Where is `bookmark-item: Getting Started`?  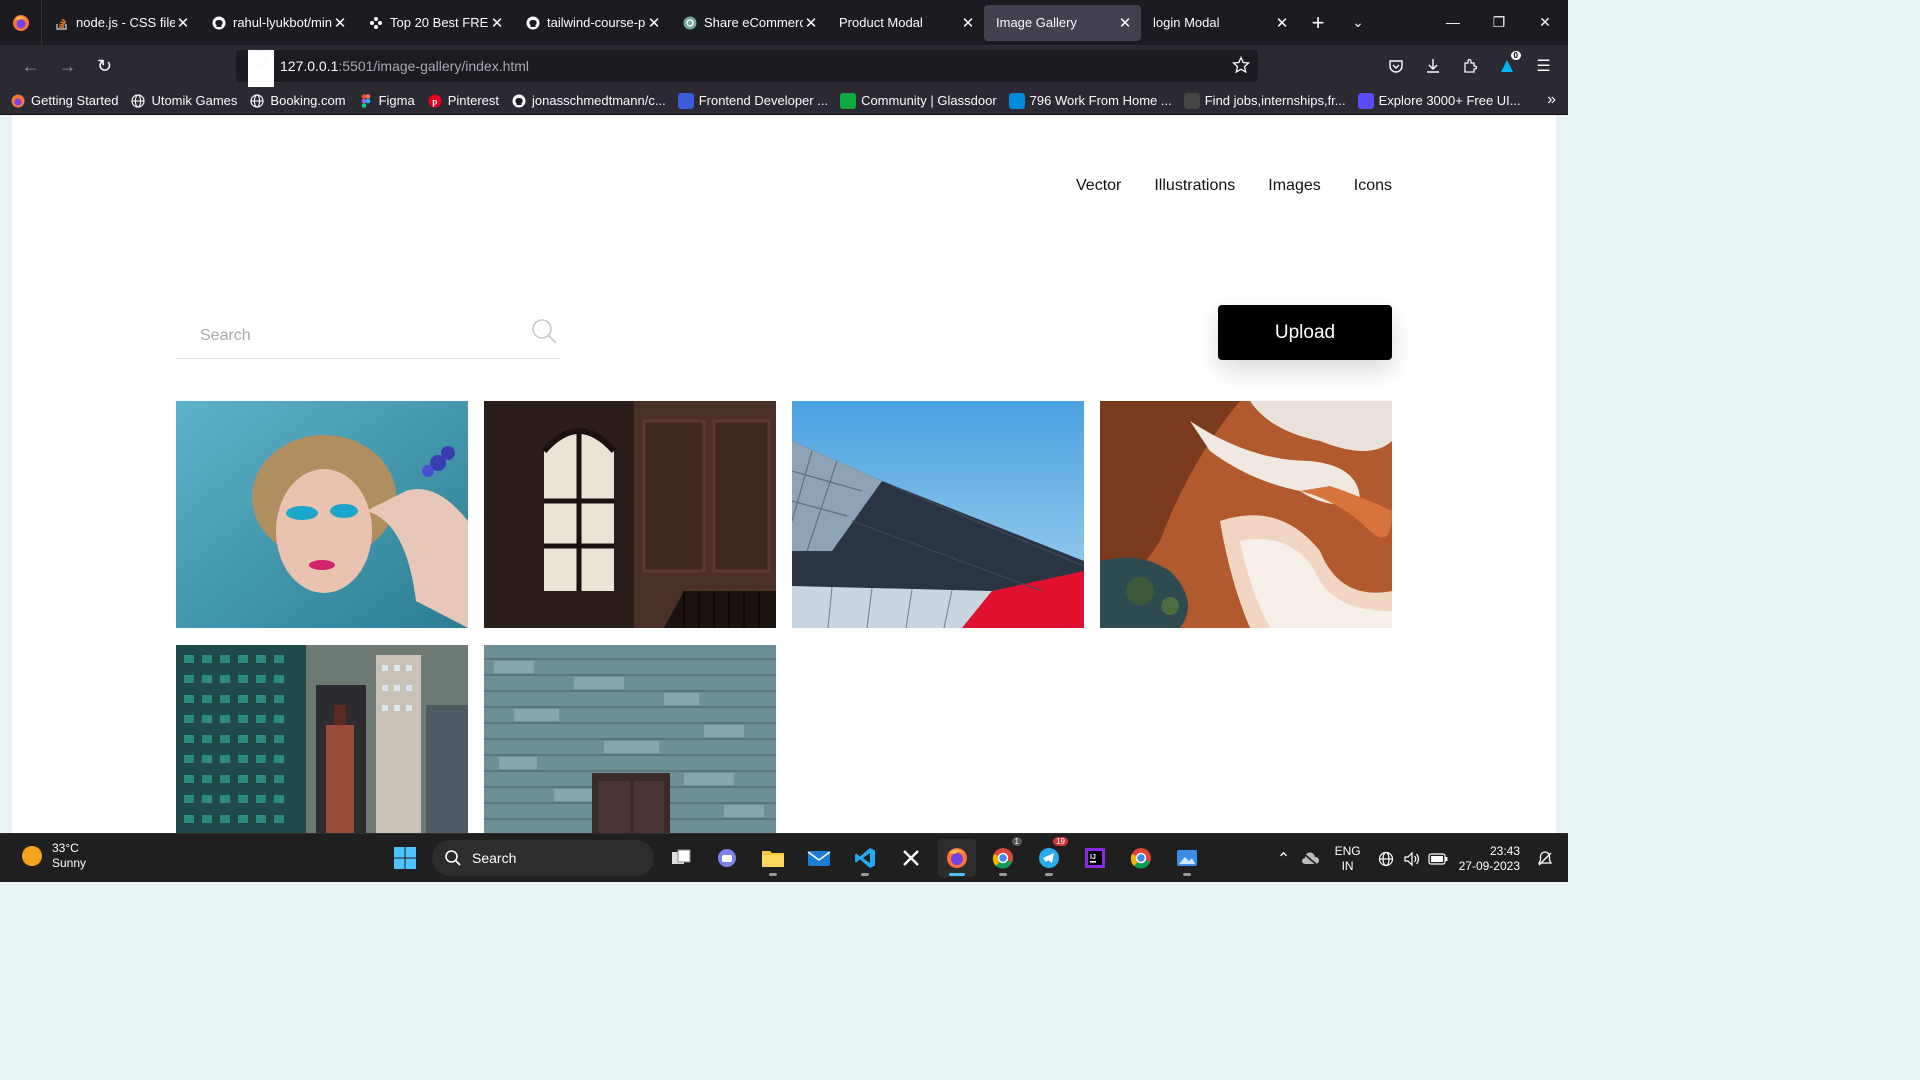
bookmark-item: Getting Started is located at coordinates (64, 101).